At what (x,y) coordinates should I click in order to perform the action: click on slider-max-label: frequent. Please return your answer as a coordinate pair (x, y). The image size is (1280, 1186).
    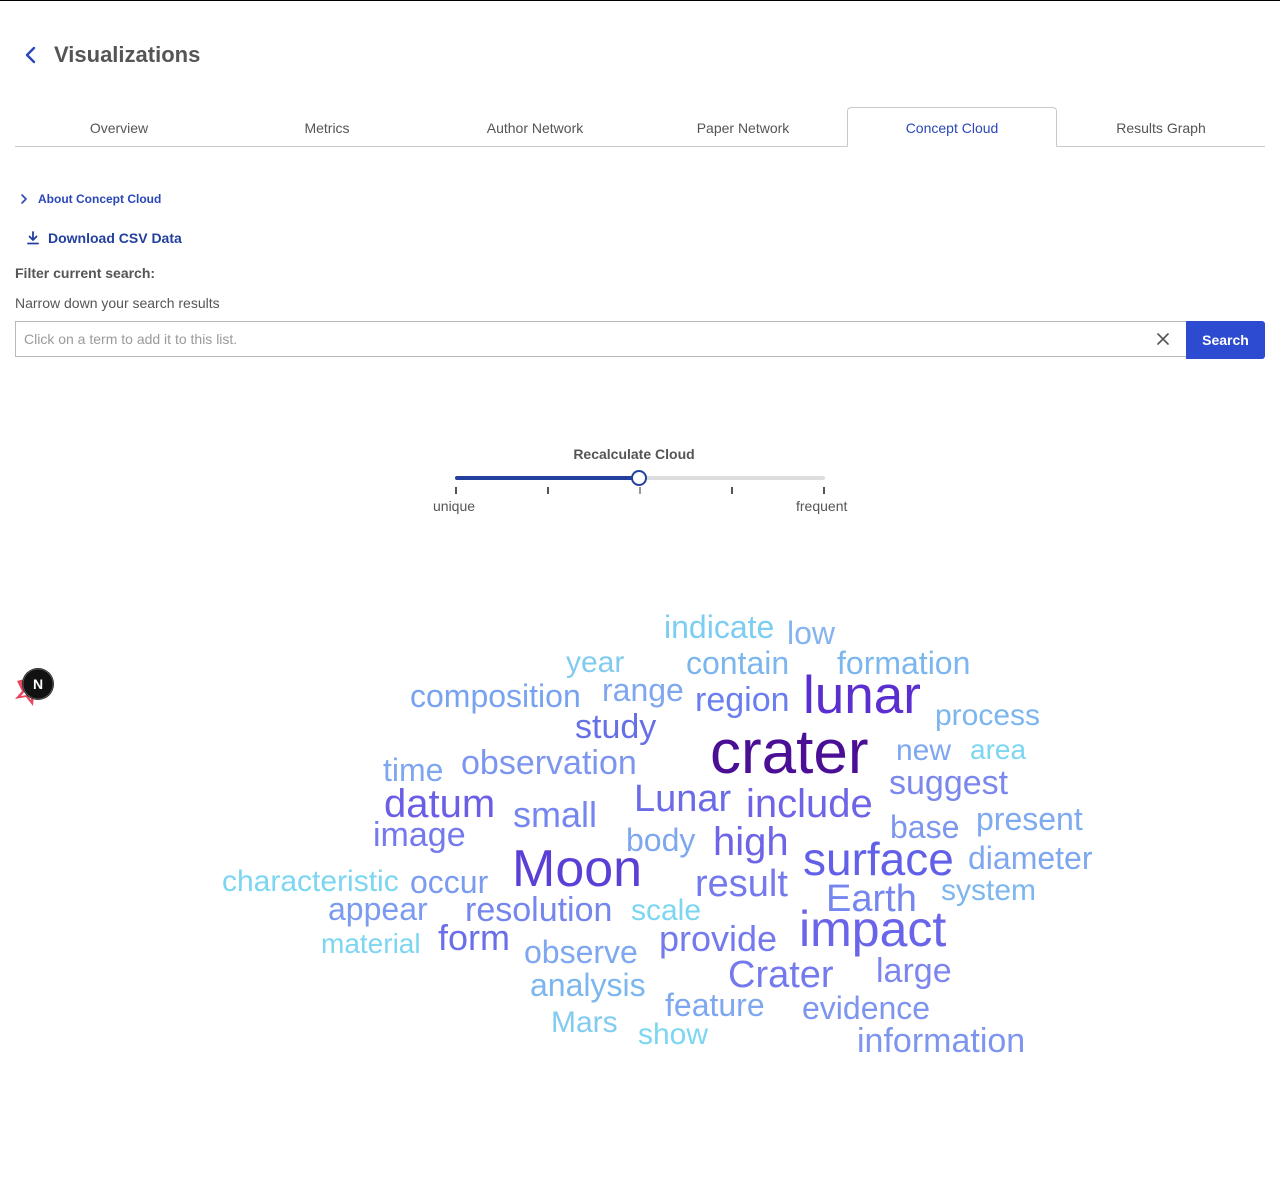
    Looking at the image, I should click on (822, 506).